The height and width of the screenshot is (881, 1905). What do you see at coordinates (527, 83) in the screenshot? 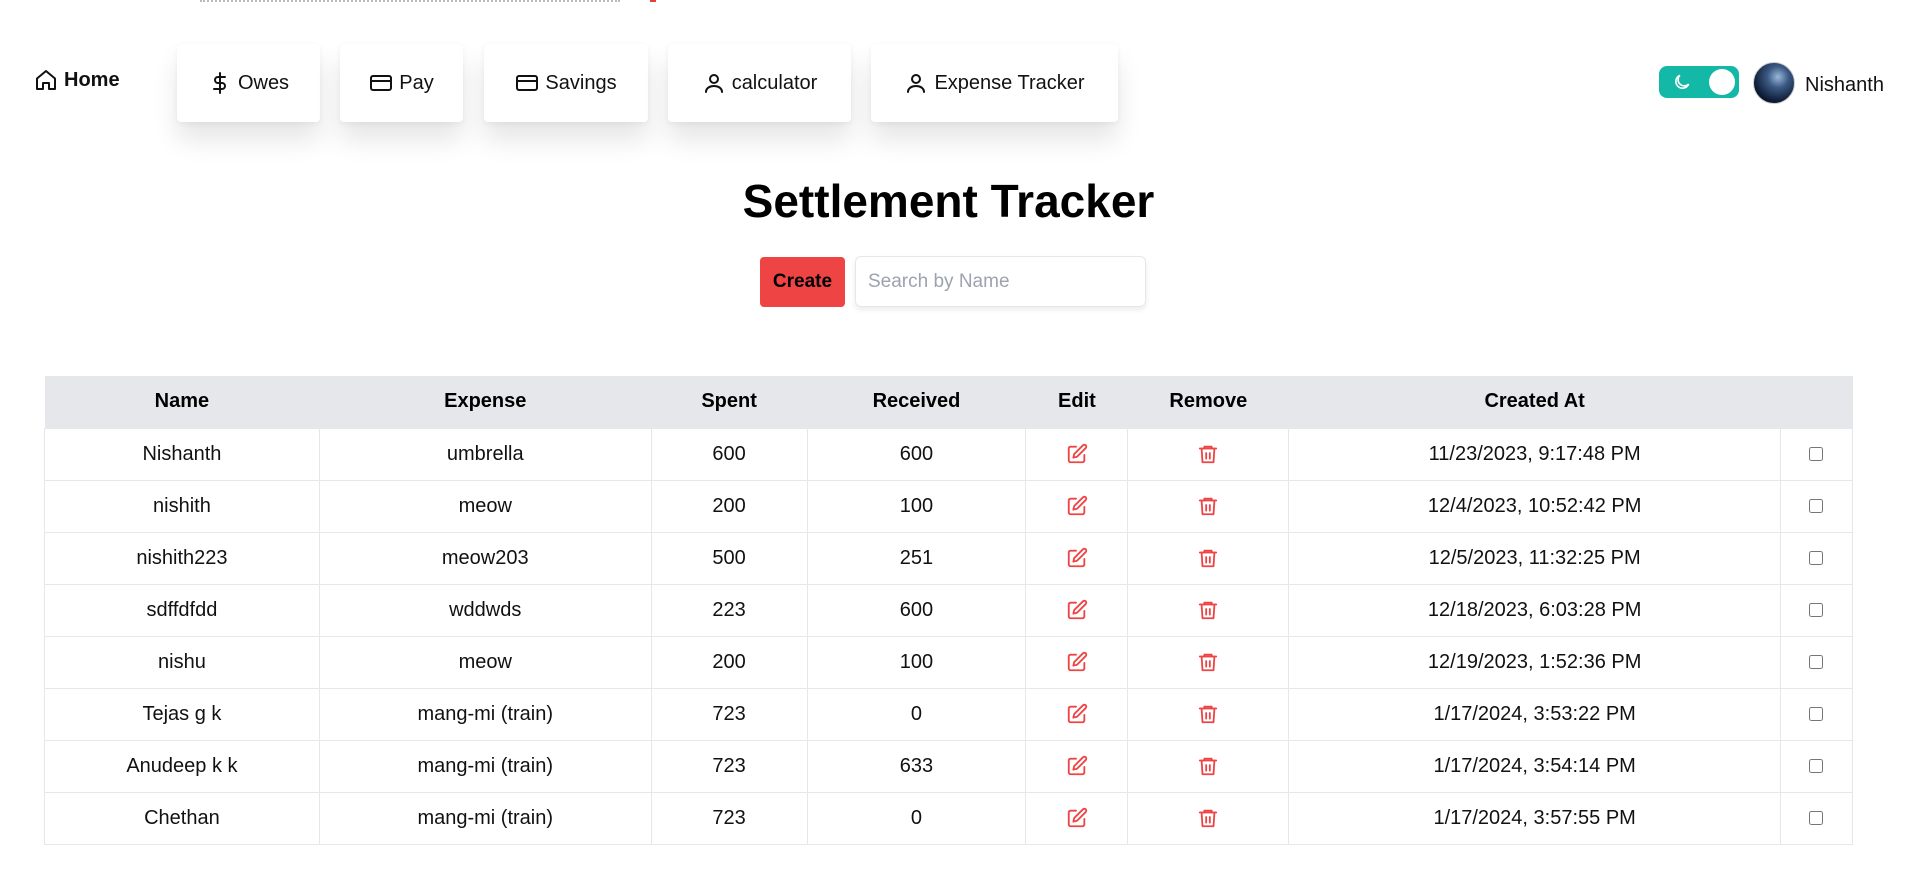
I see `credit-card-icon` at bounding box center [527, 83].